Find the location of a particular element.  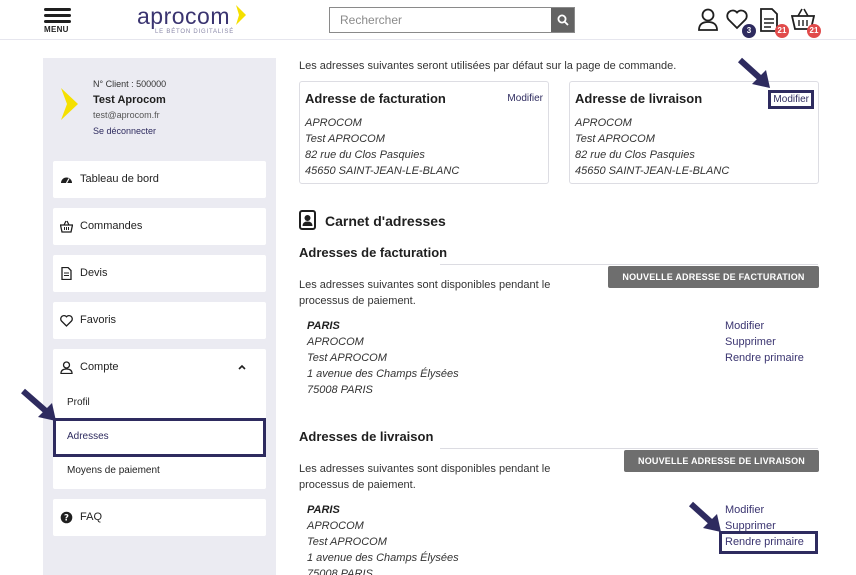

sidebar-item-favorites: Favoris is located at coordinates (159, 320).